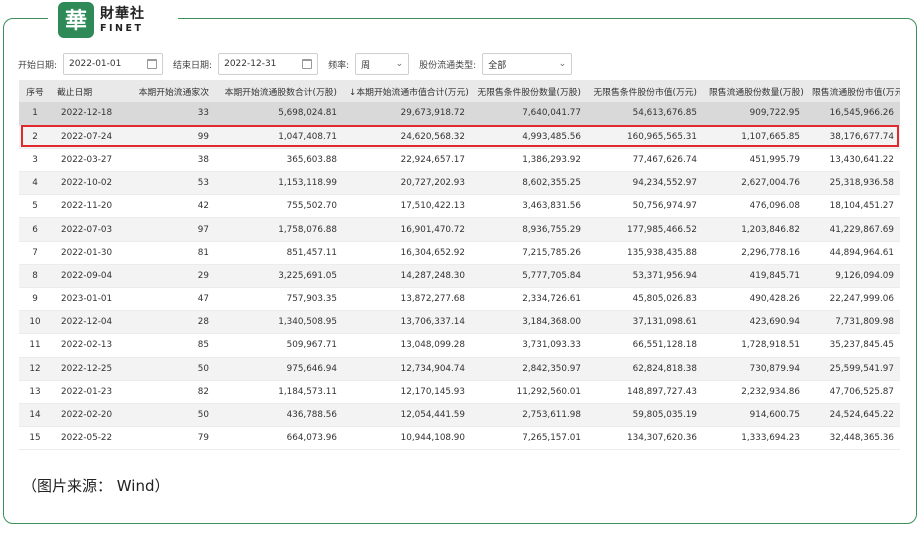 Image resolution: width=921 pixels, height=547 pixels. Describe the element at coordinates (84, 322) in the screenshot. I see `cell-date: 2022-12-04` at that location.